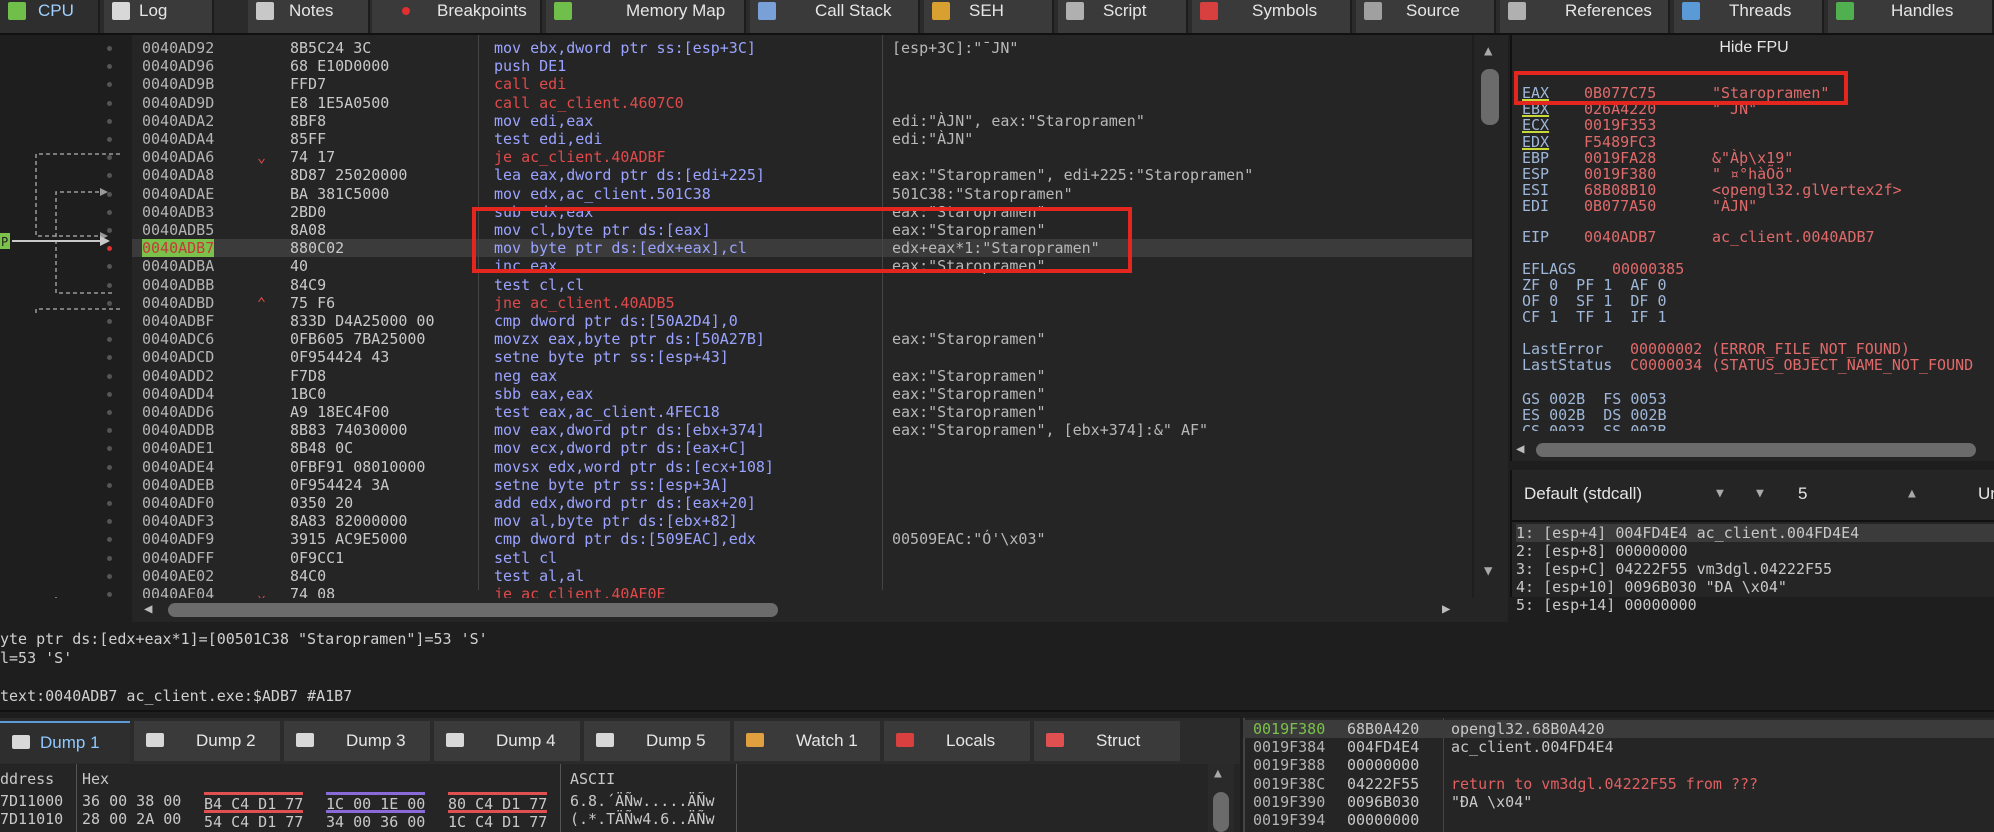 This screenshot has height=832, width=1994. Describe the element at coordinates (1426, 16) in the screenshot. I see `tab-source: Source` at that location.